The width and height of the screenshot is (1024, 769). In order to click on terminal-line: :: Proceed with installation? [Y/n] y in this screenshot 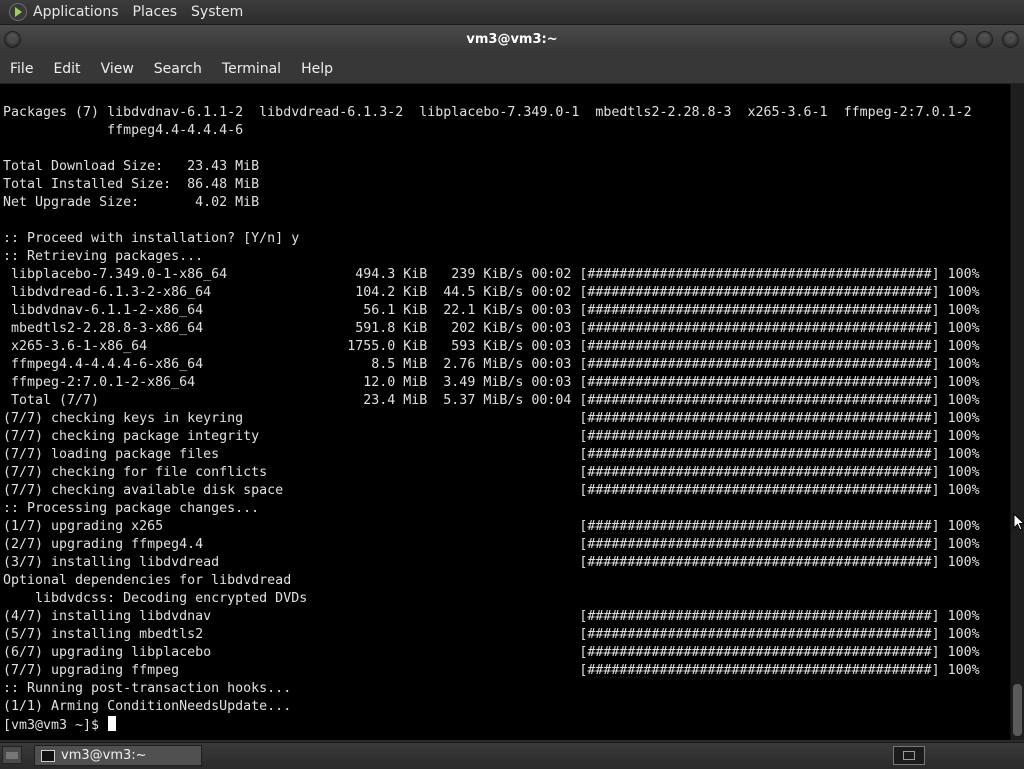, I will do `click(151, 238)`.